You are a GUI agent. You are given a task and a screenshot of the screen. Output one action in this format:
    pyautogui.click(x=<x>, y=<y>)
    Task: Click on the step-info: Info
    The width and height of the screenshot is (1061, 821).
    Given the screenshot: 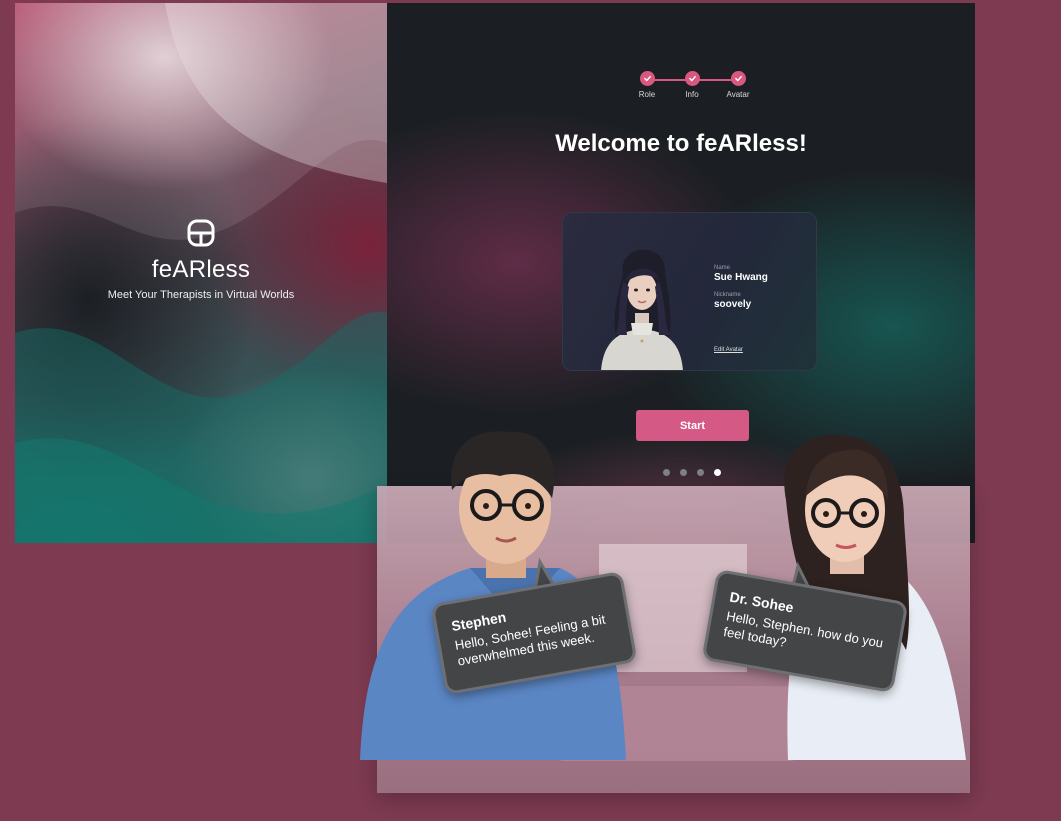 What is the action you would take?
    pyautogui.click(x=692, y=85)
    